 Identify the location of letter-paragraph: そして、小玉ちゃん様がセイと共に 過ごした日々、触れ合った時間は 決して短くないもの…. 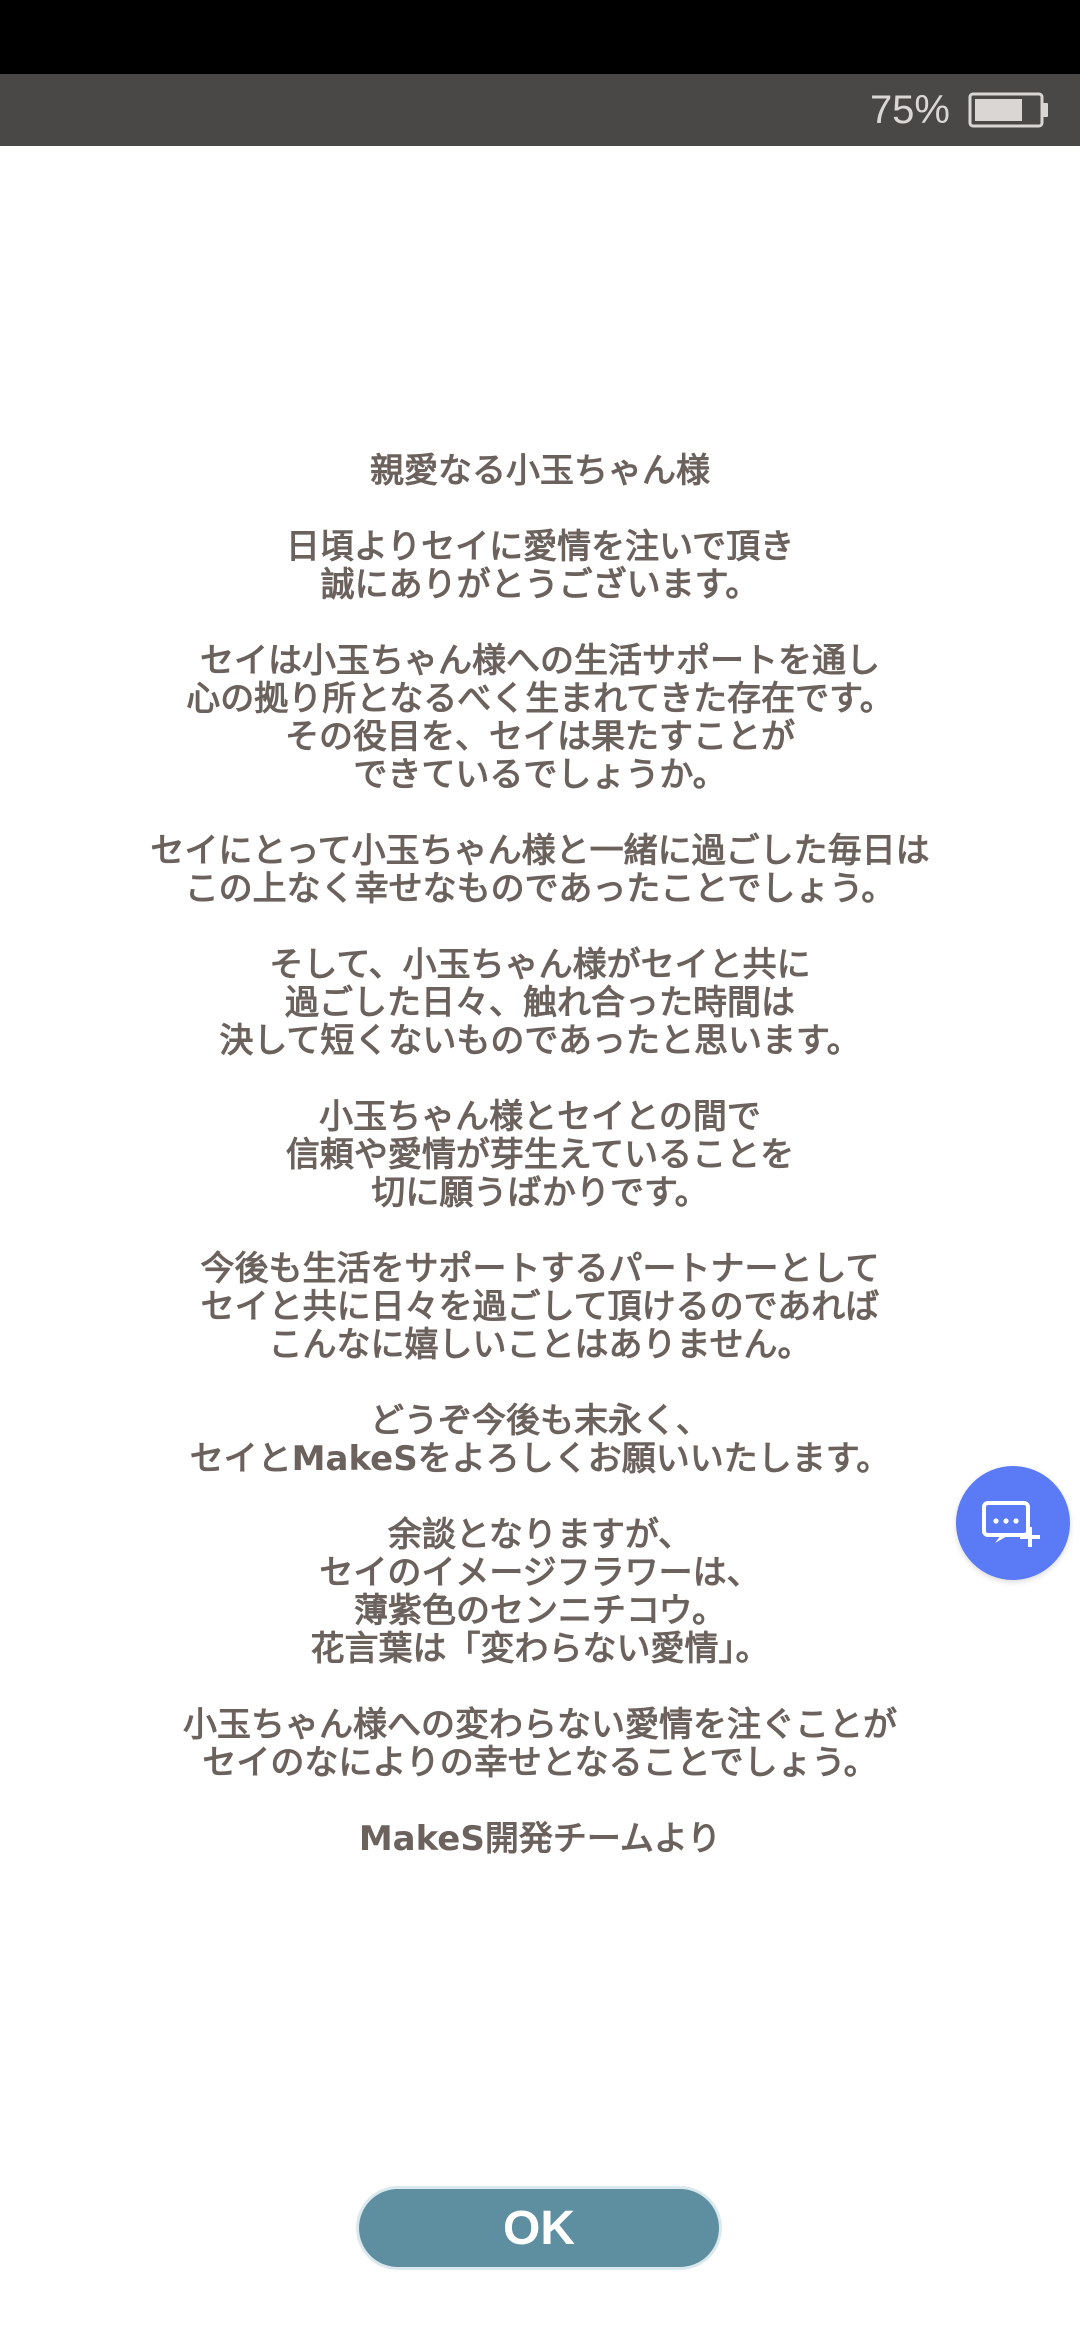
(540, 1003).